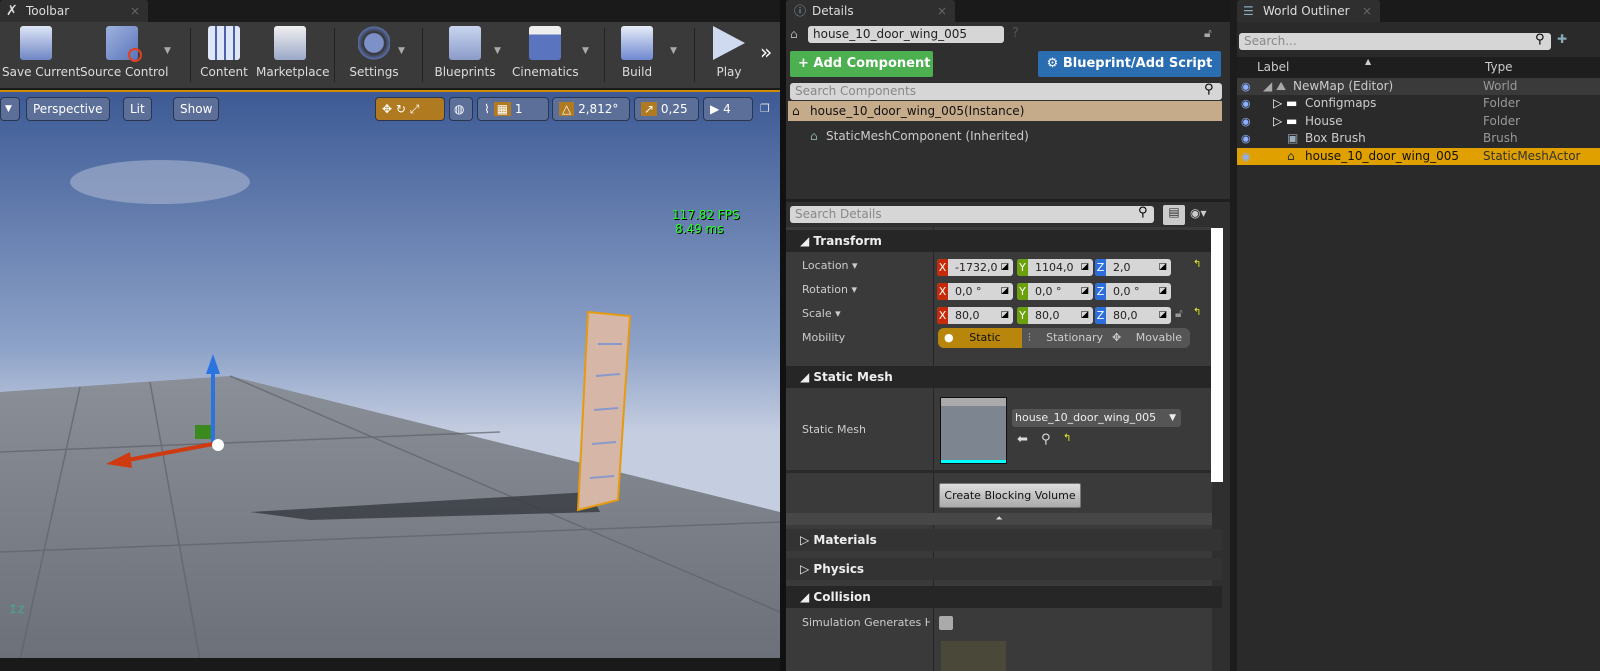 This screenshot has width=1600, height=671. Describe the element at coordinates (1208, 33) in the screenshot. I see `lock-icon: 🔓︎` at that location.